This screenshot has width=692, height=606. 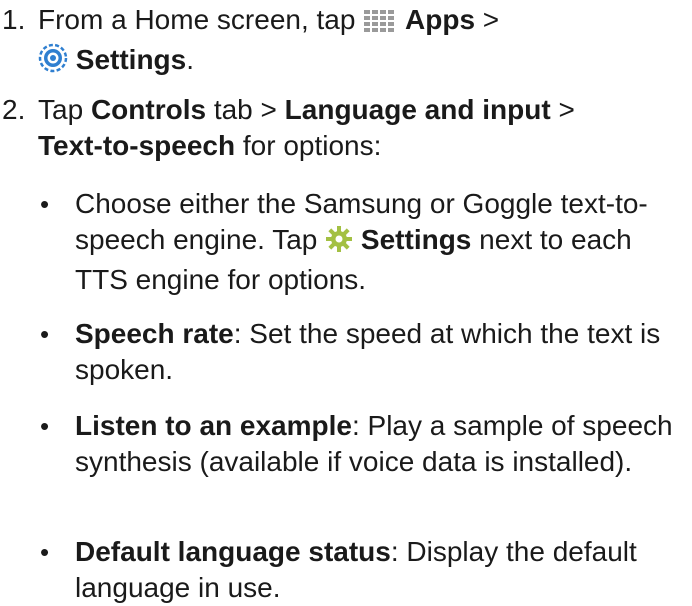 I want to click on settings-app-icon, so click(x=53, y=62).